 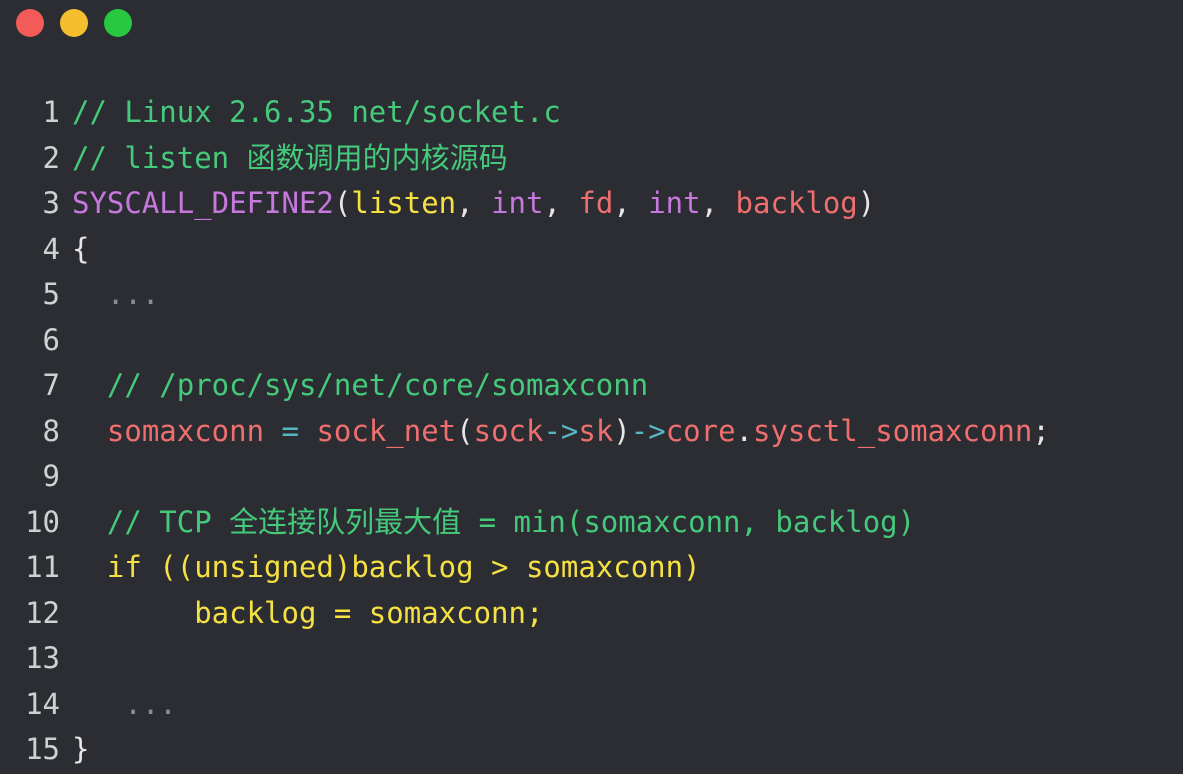 What do you see at coordinates (42, 521) in the screenshot?
I see `line-number: 10` at bounding box center [42, 521].